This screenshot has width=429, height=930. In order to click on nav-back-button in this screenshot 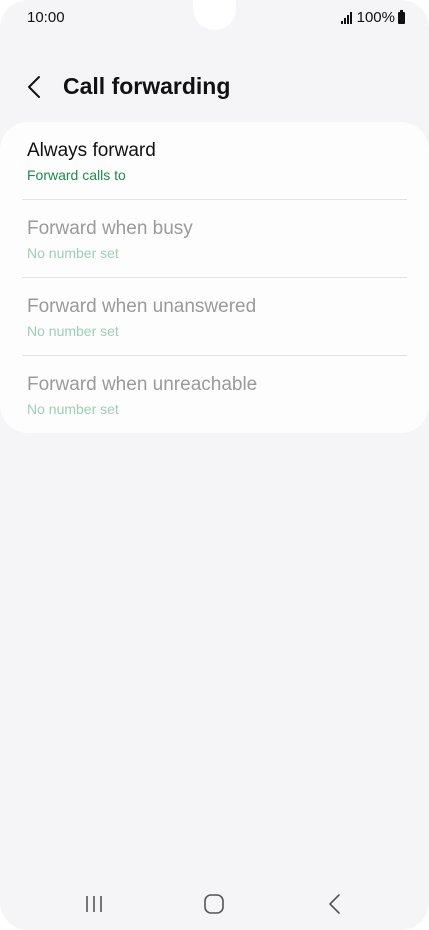, I will do `click(335, 904)`.